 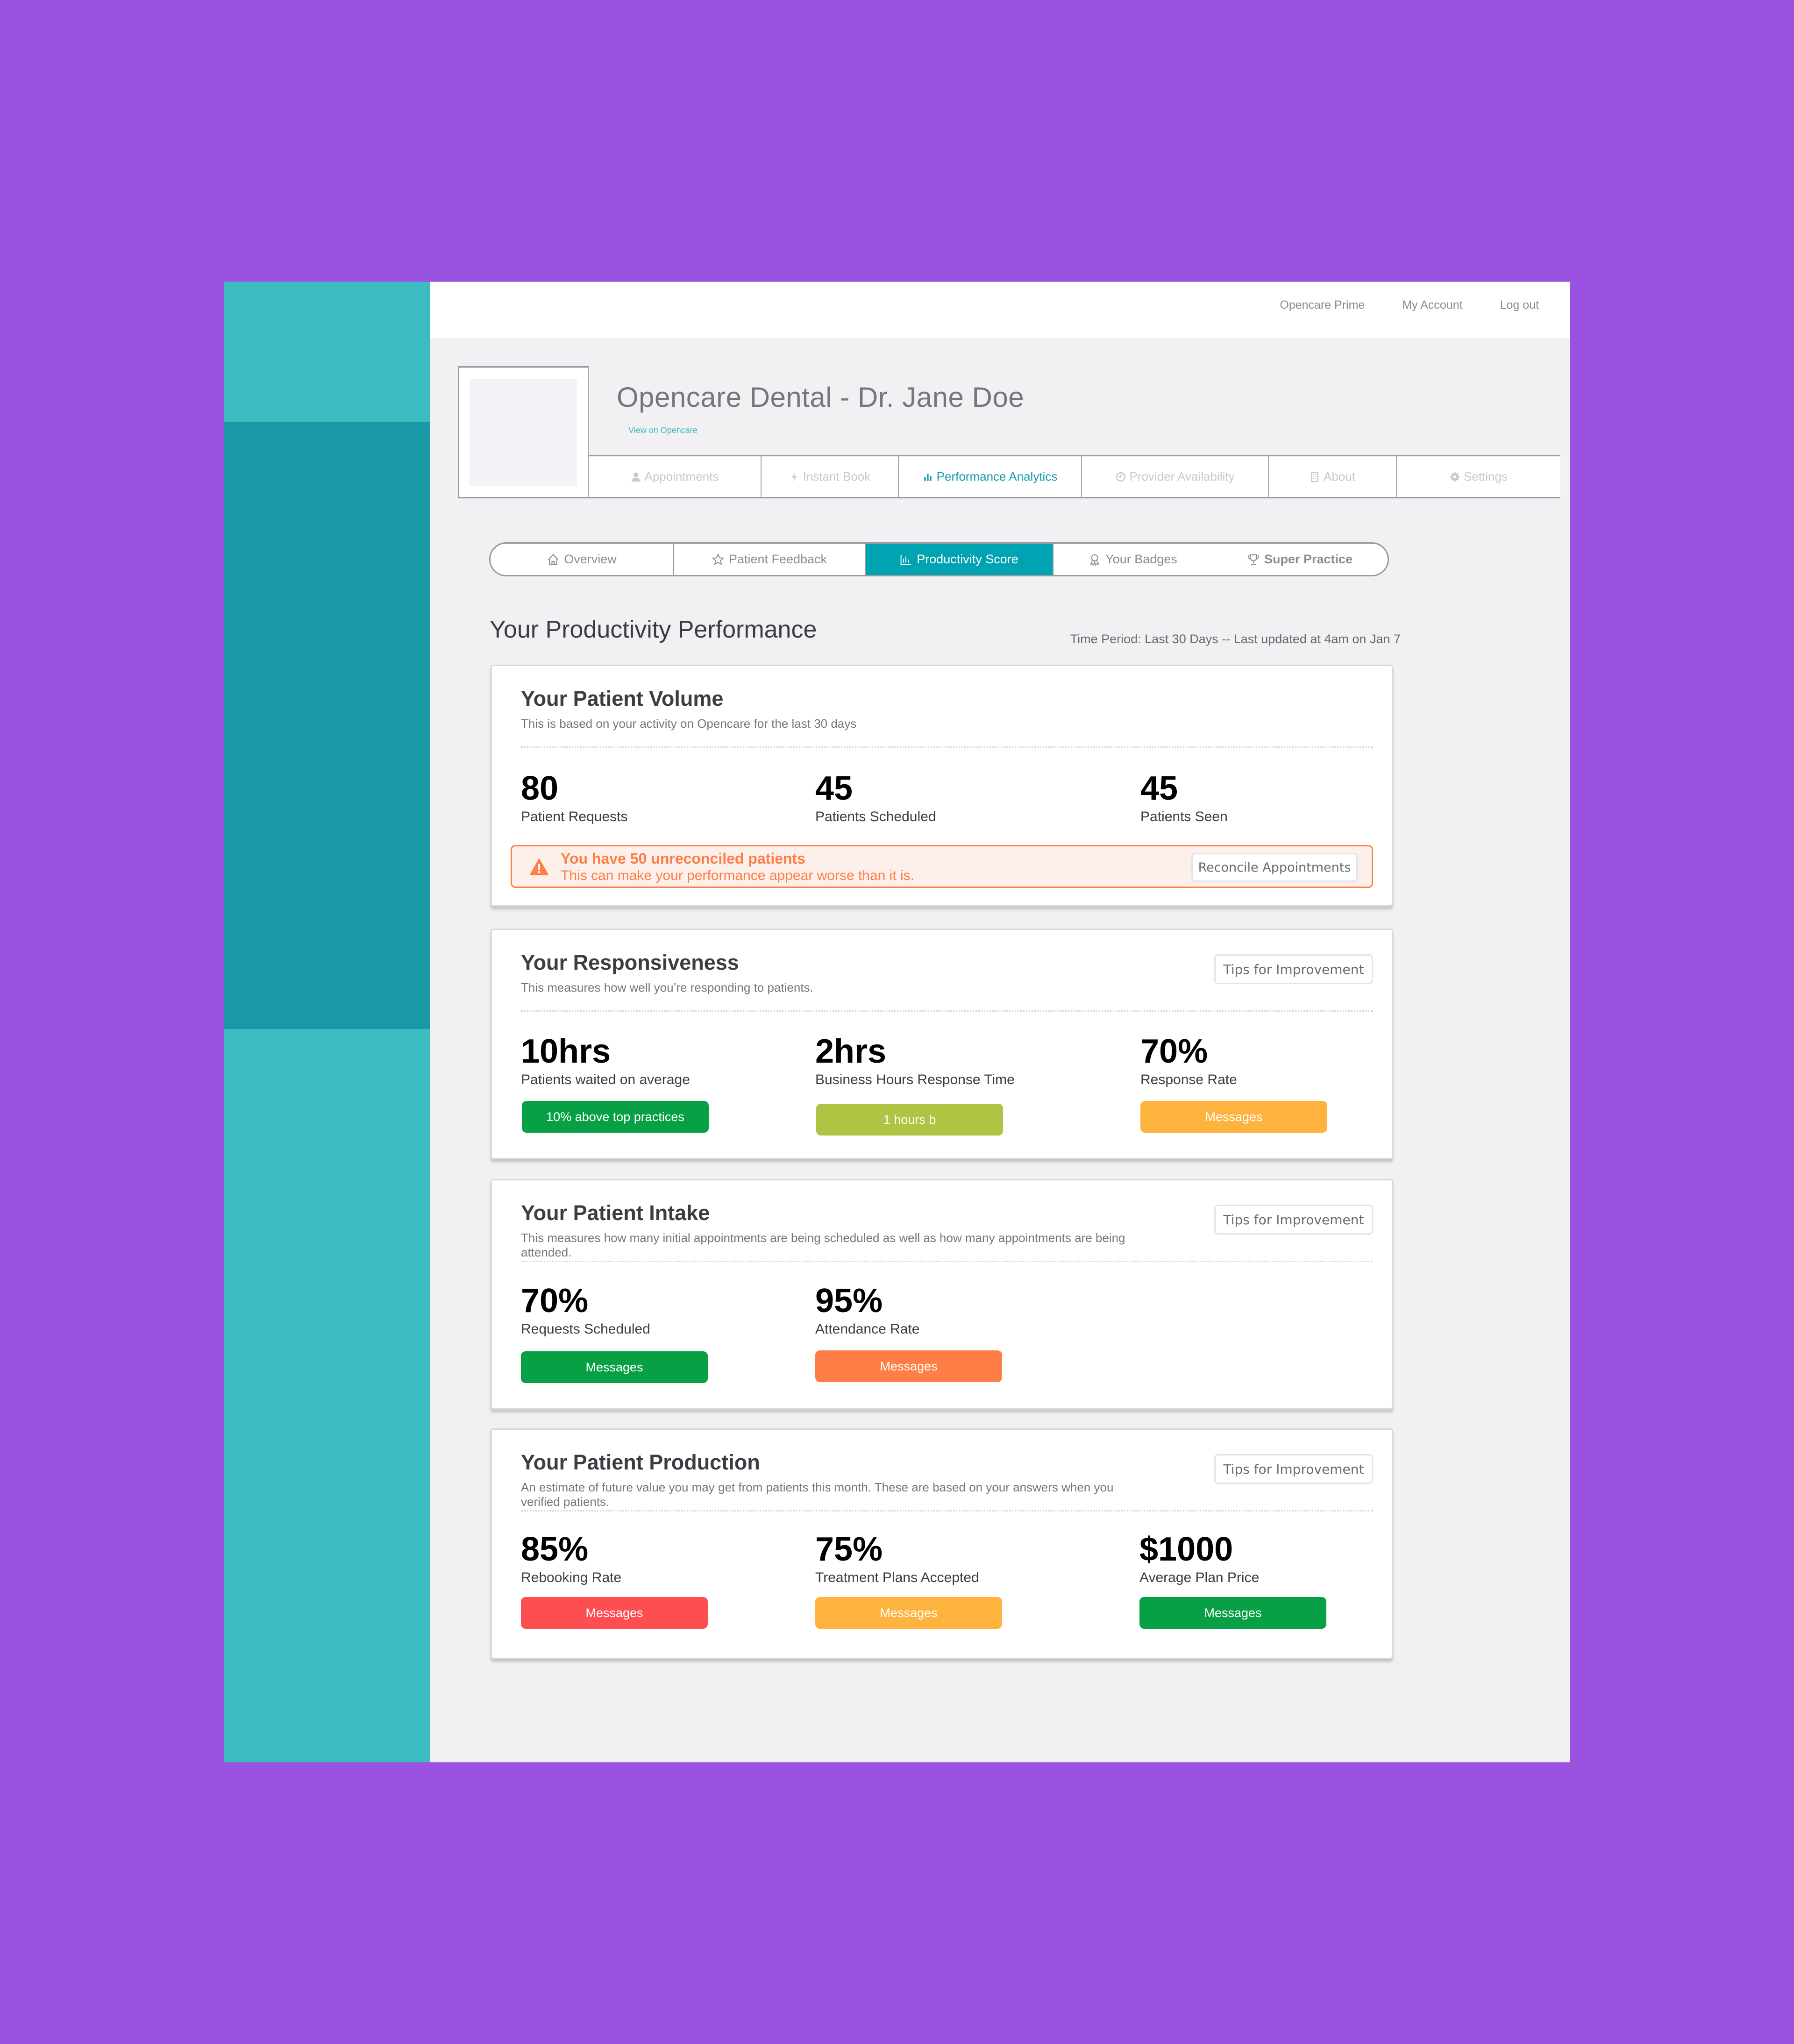 I want to click on subtab-overview: Overview, so click(x=582, y=559).